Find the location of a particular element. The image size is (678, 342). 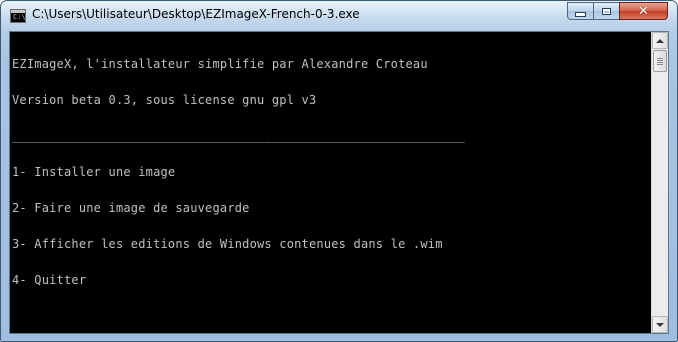

maximize-icon is located at coordinates (606, 11).